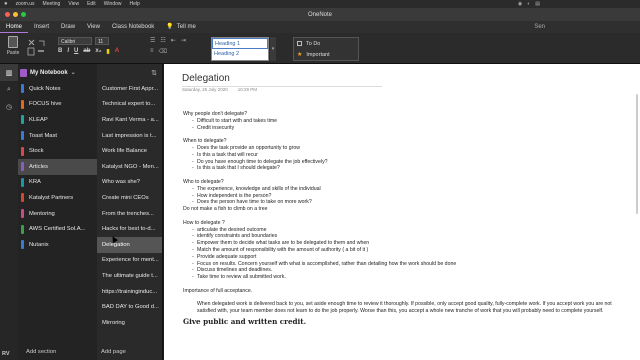 This screenshot has height=360, width=640. What do you see at coordinates (57, 214) in the screenshot?
I see `section-item: Mentoring` at bounding box center [57, 214].